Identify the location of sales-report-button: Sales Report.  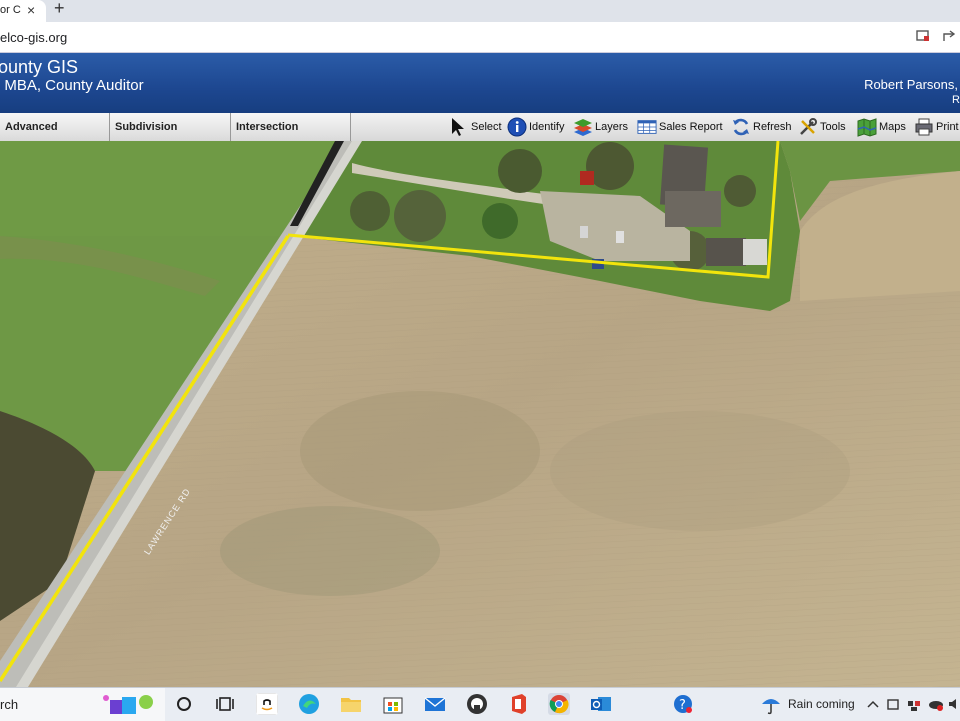
(680, 127).